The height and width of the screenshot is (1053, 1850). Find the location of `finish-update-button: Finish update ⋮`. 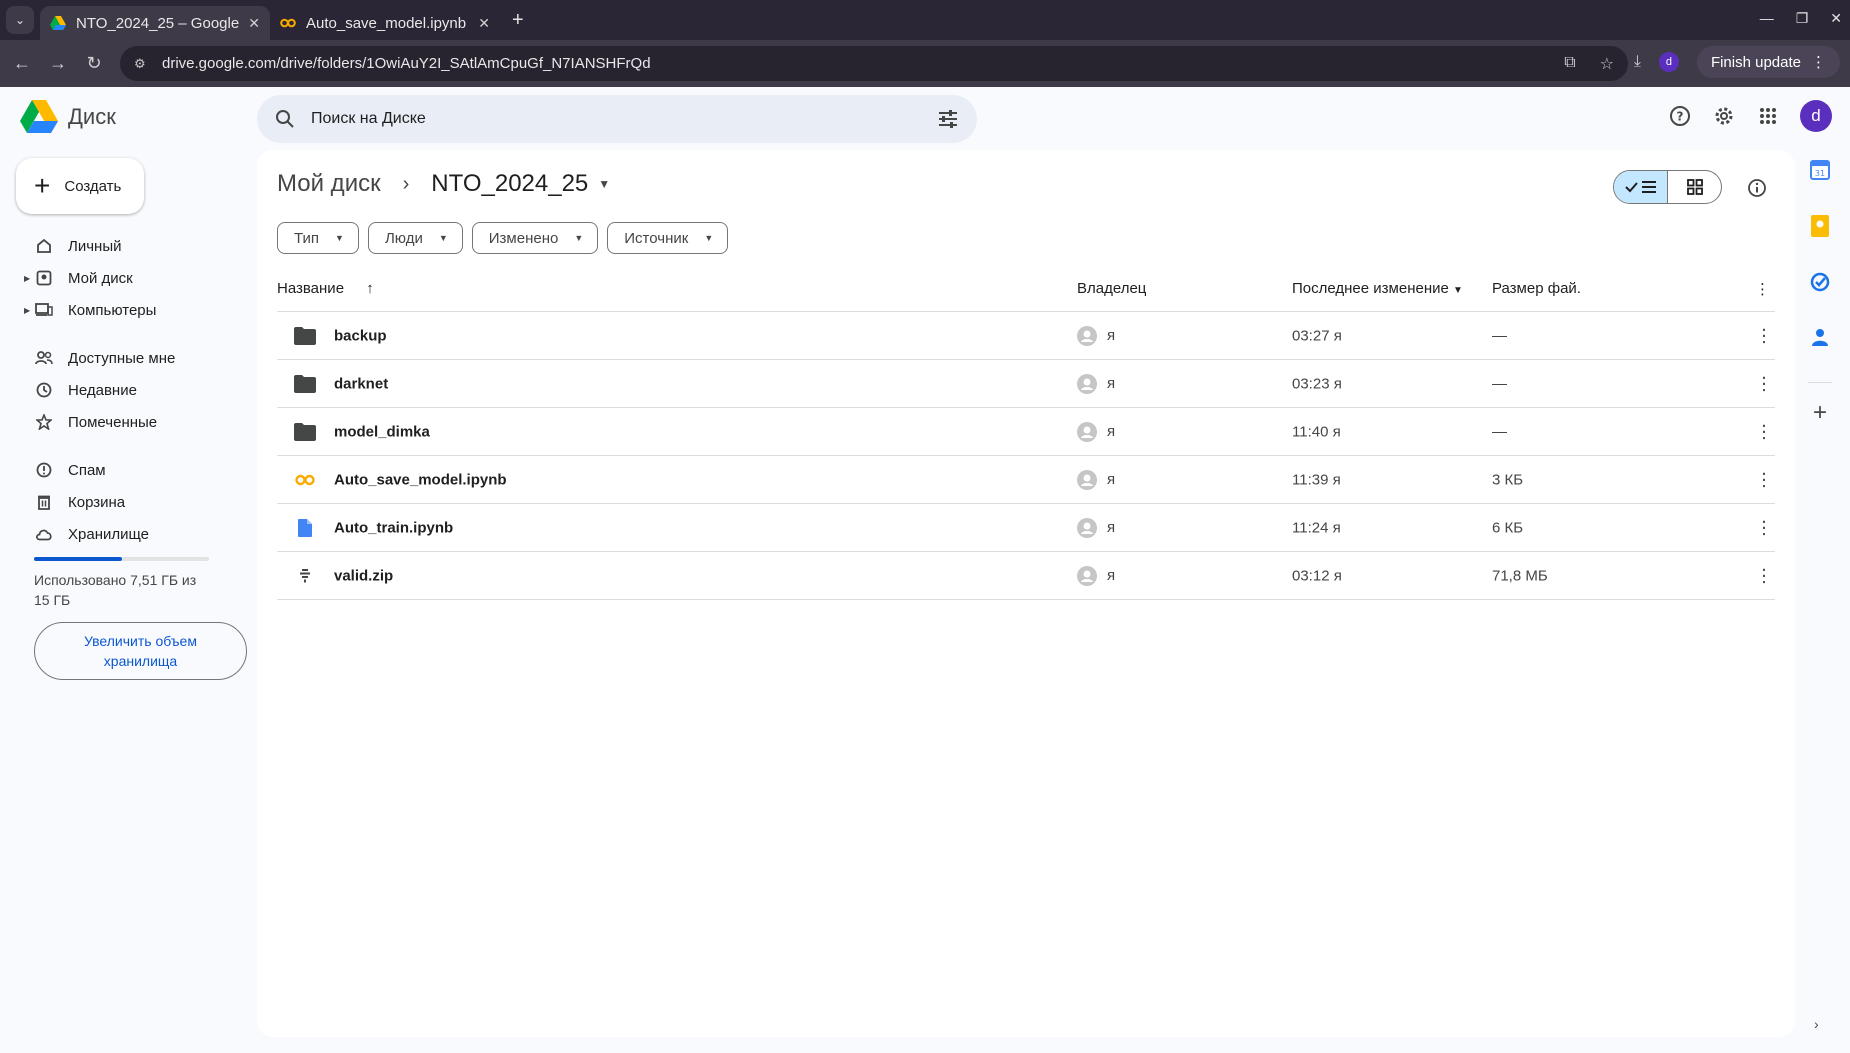

finish-update-button: Finish update ⋮ is located at coordinates (1768, 62).